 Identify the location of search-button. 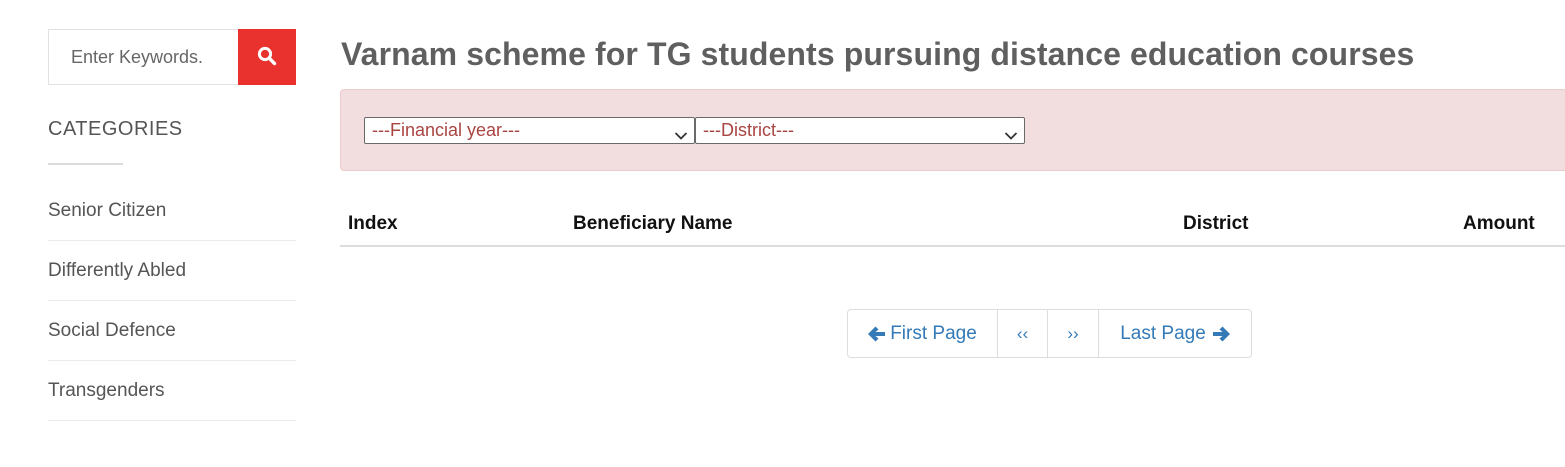
(267, 57).